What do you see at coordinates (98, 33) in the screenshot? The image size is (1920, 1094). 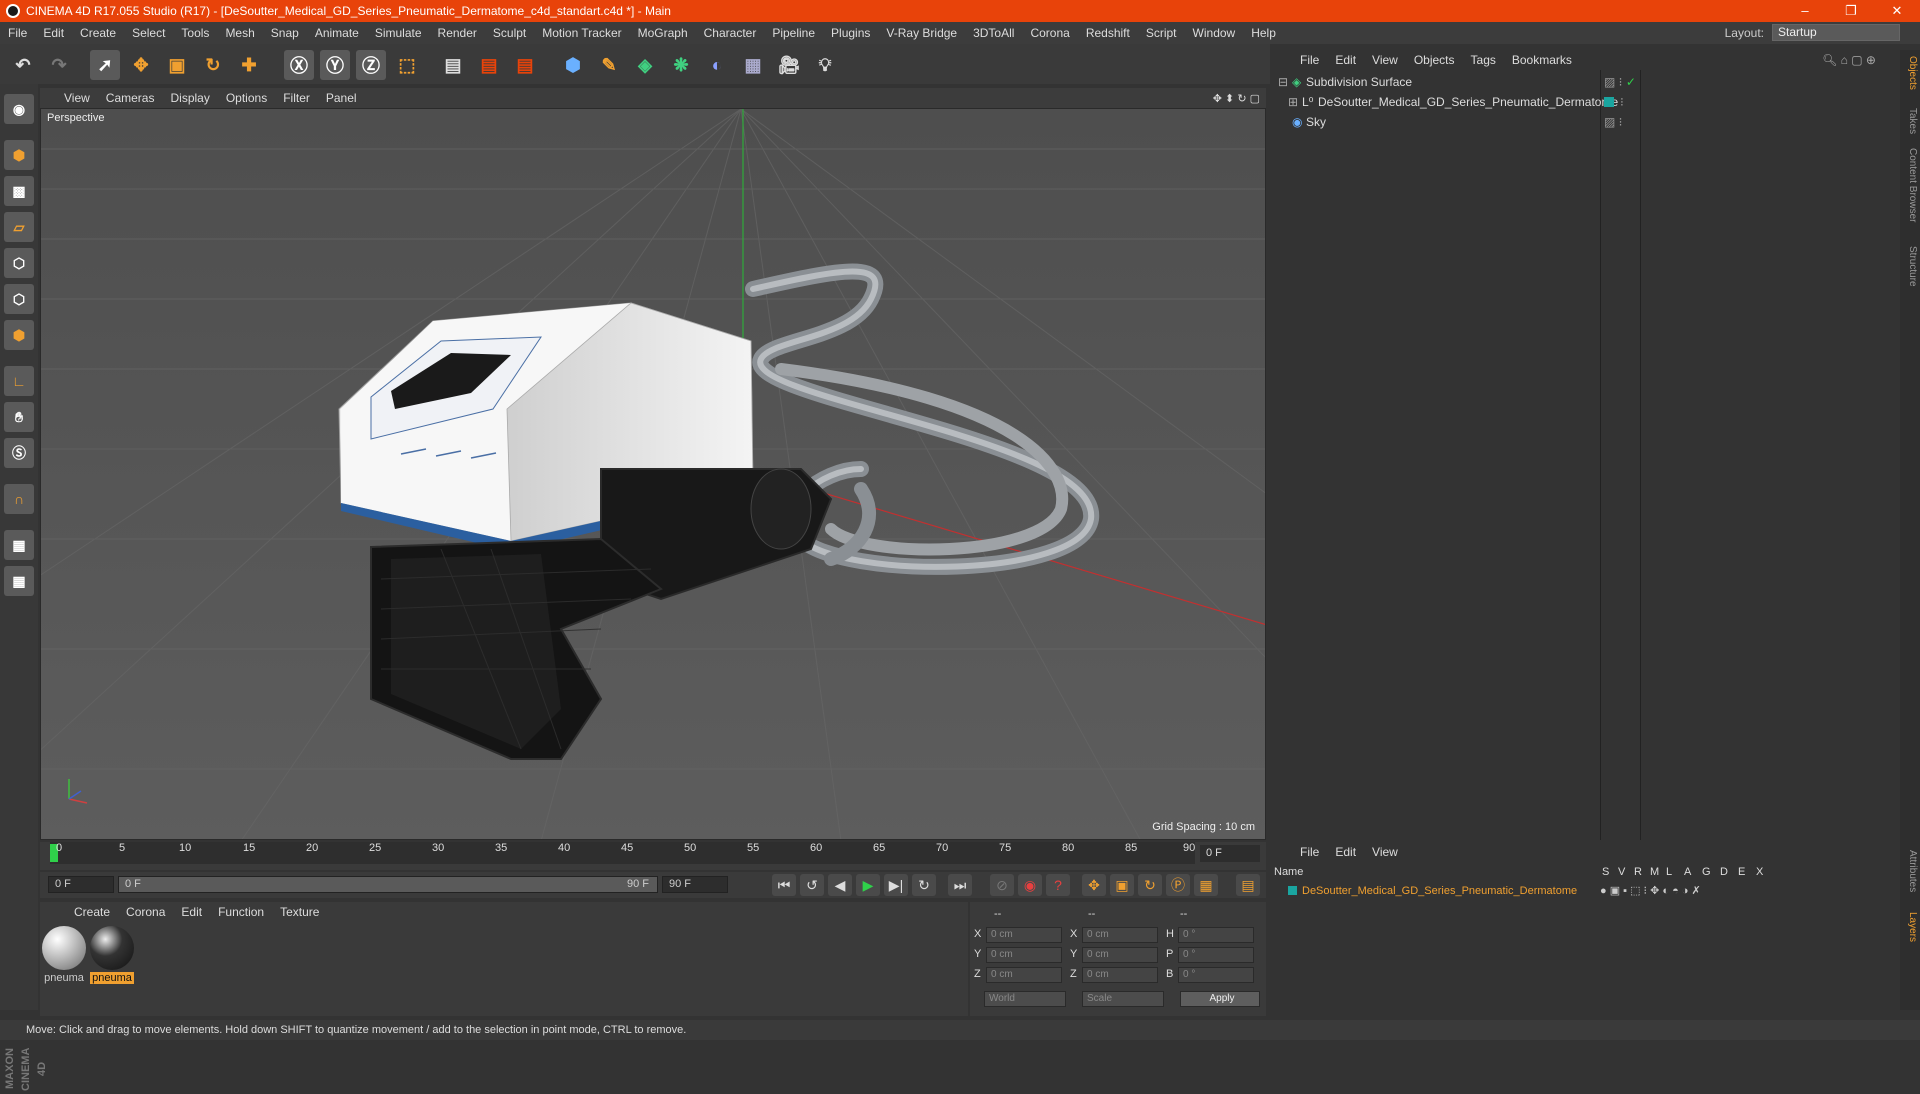 I see `menu-create: Create` at bounding box center [98, 33].